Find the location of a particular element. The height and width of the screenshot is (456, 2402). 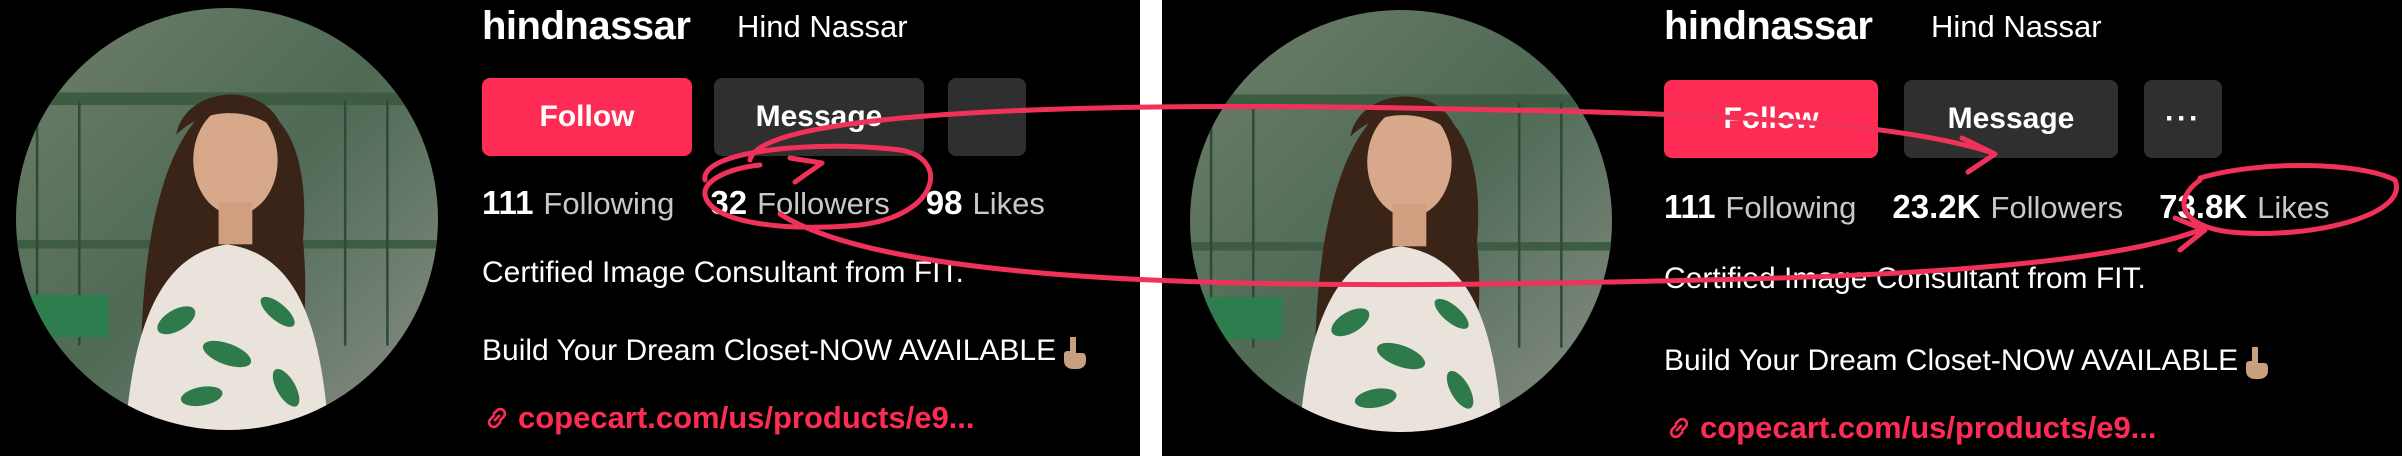

followers-count: 32 is located at coordinates (728, 203).